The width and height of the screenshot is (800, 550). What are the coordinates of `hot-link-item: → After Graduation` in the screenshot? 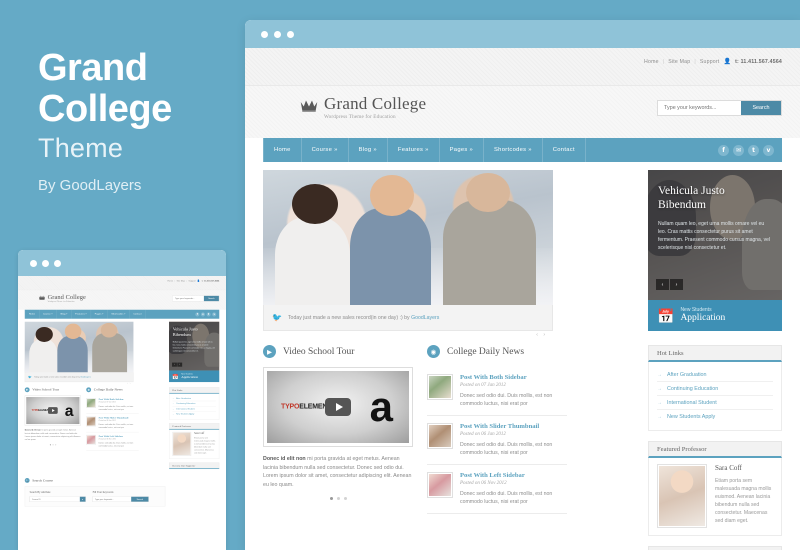 It's located at (715, 375).